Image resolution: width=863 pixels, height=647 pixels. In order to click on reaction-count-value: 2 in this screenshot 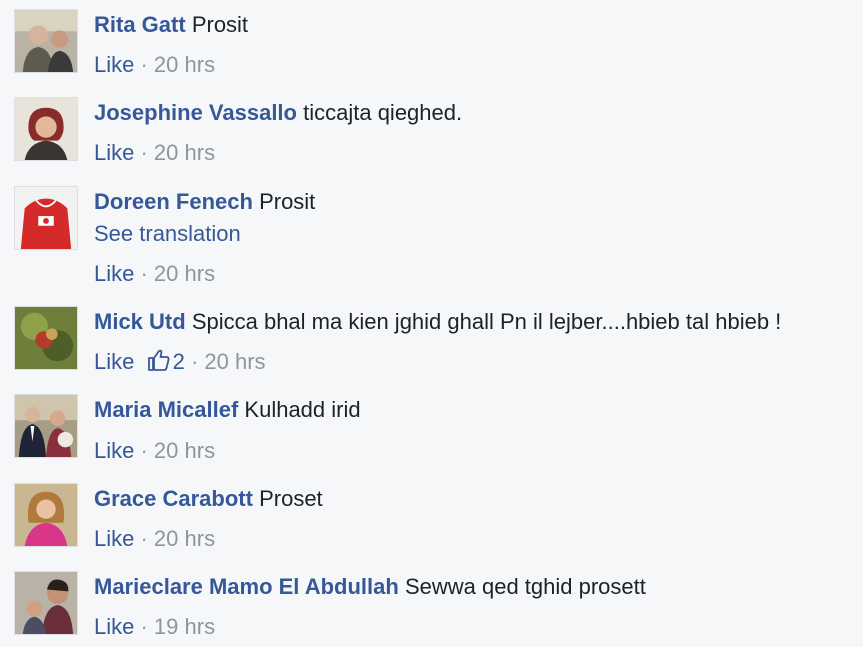, I will do `click(178, 361)`.